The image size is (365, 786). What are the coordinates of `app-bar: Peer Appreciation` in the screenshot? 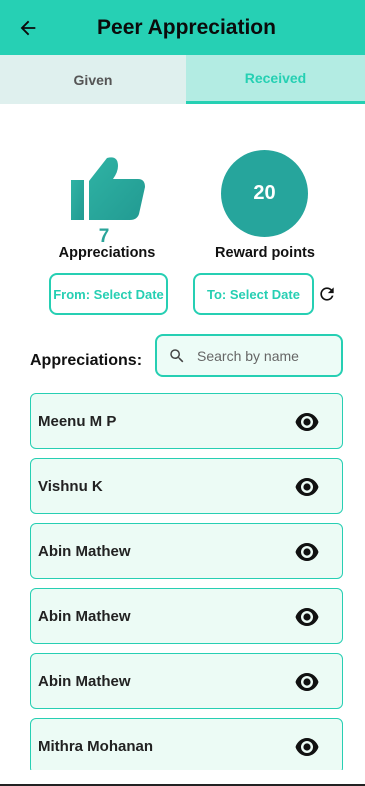 It's located at (182, 27).